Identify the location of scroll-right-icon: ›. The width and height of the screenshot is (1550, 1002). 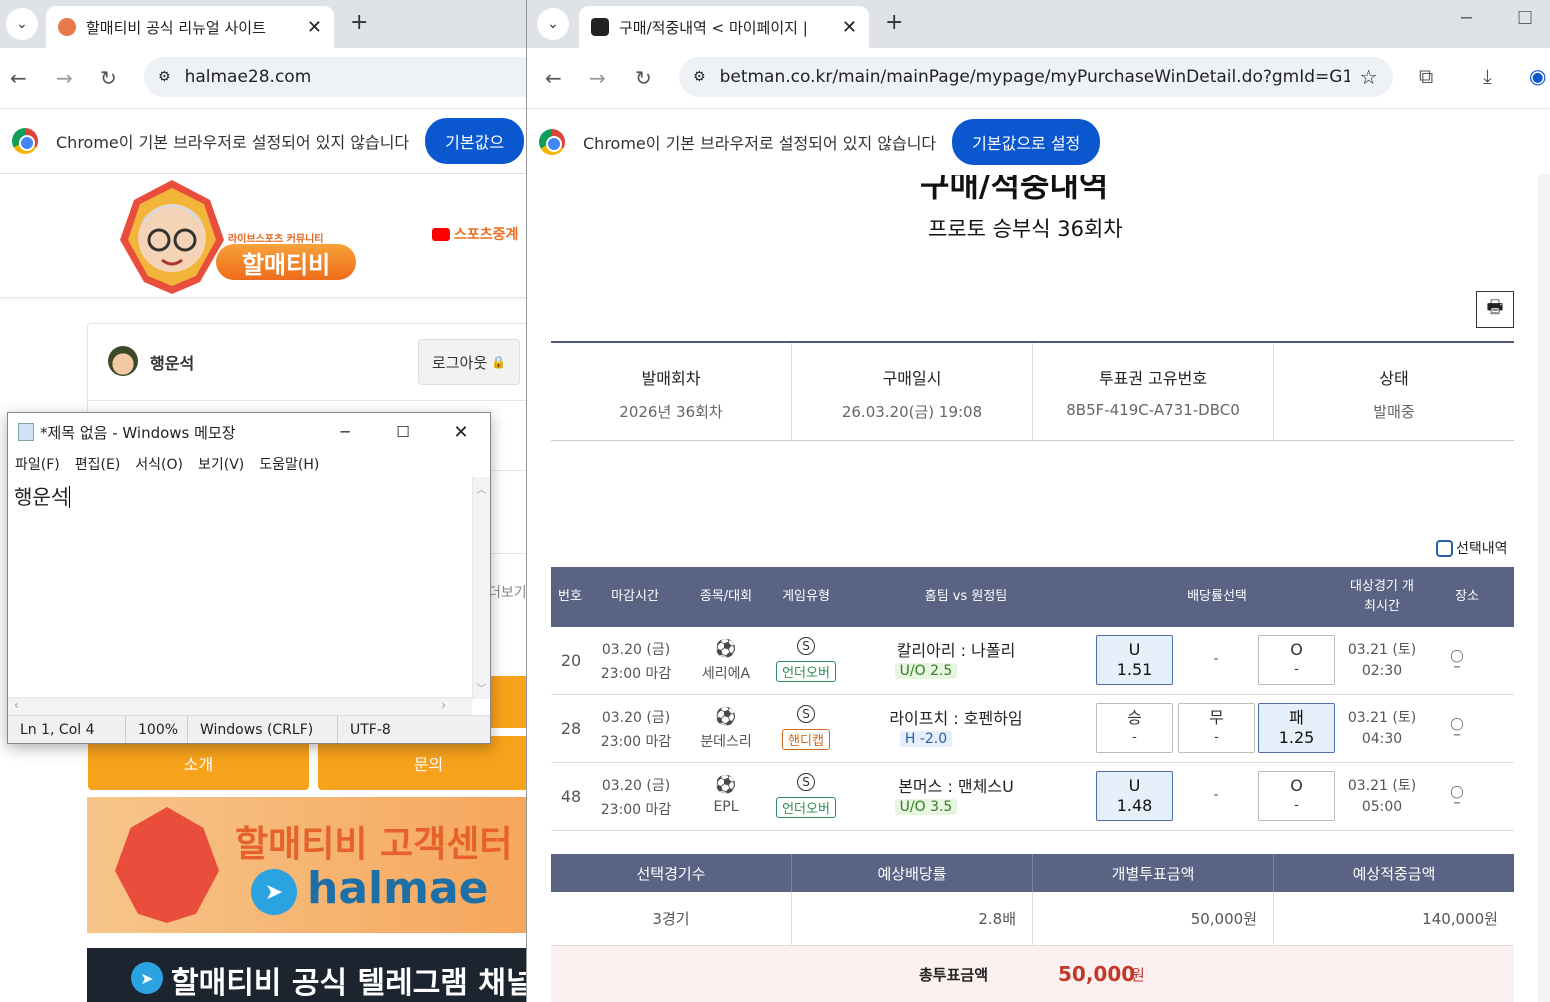
(443, 705).